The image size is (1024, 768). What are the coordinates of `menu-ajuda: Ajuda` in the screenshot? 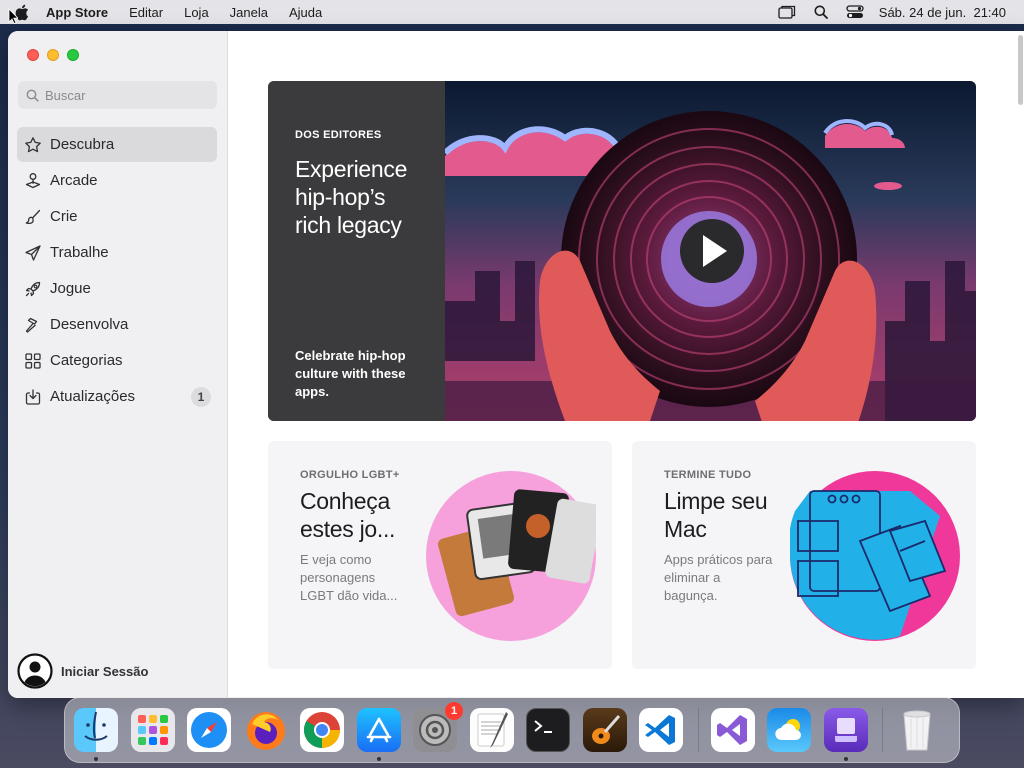 It's located at (305, 12).